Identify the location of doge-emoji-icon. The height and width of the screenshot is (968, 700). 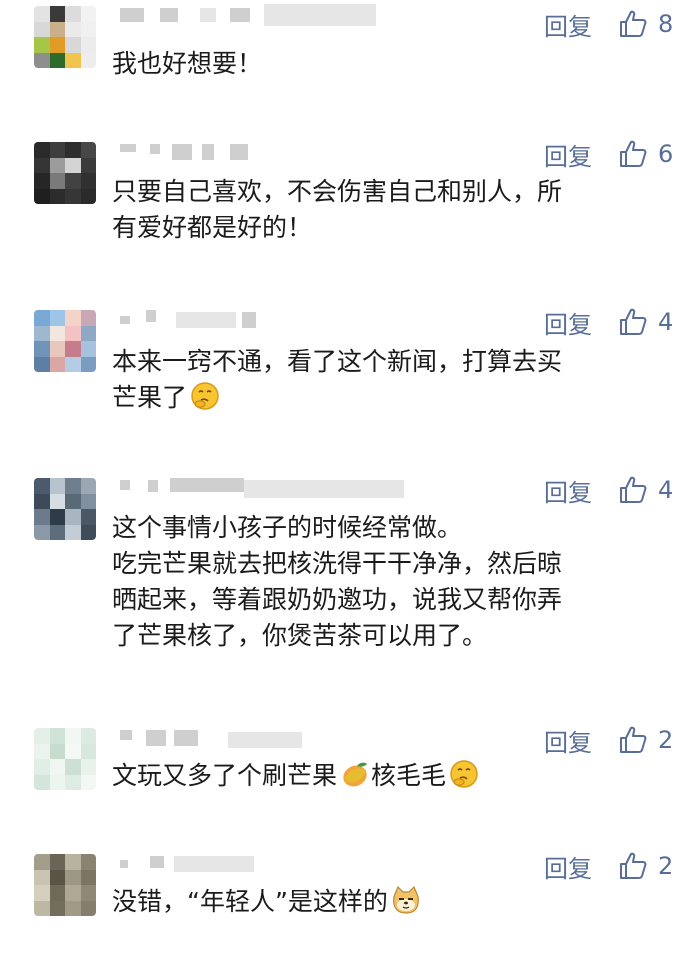
(406, 900).